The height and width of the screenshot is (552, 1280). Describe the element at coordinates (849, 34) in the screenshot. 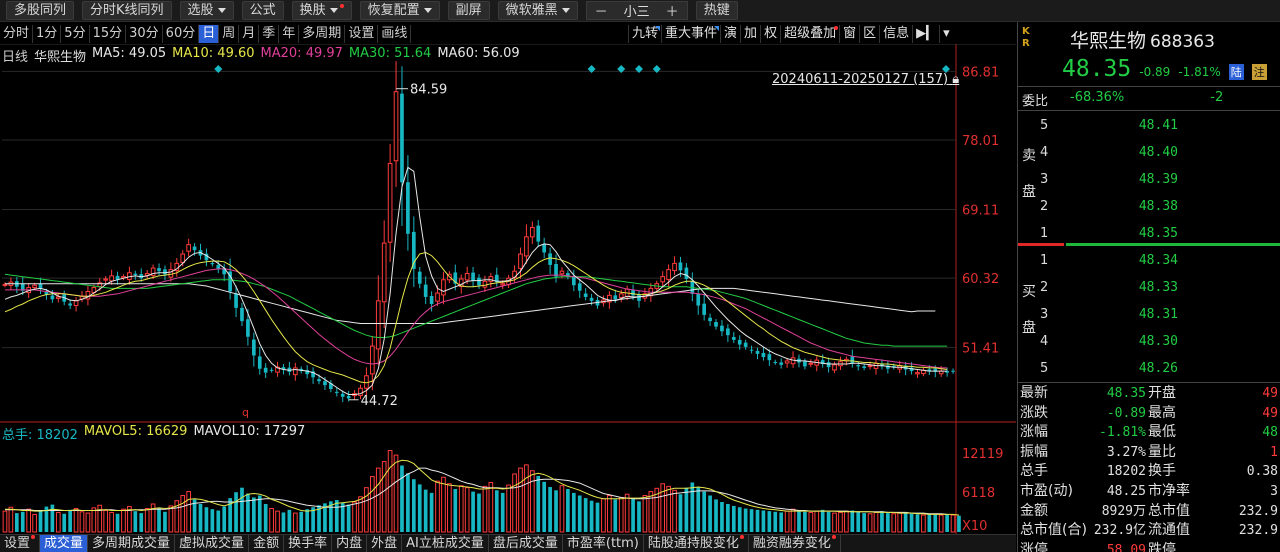

I see `tool-window: 窗` at that location.